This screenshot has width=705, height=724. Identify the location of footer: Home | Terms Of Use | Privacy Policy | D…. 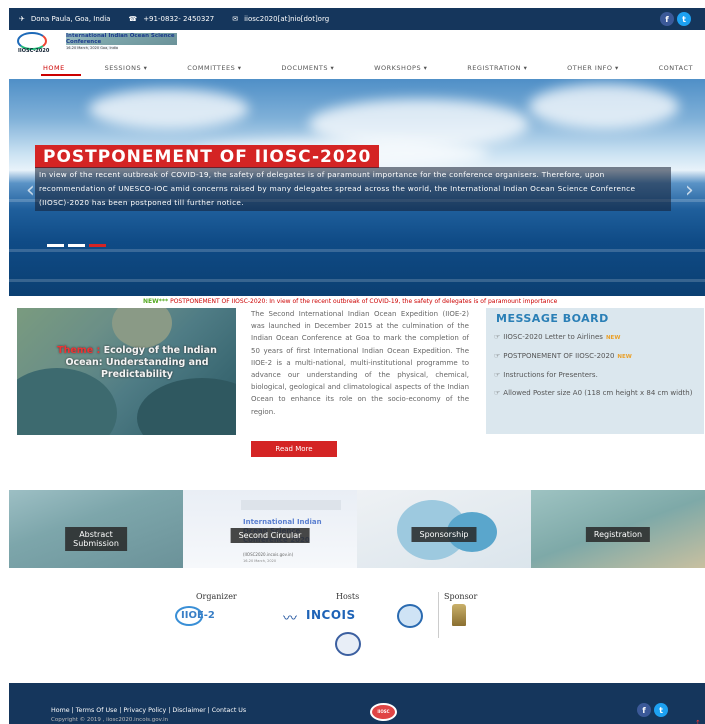
(357, 703).